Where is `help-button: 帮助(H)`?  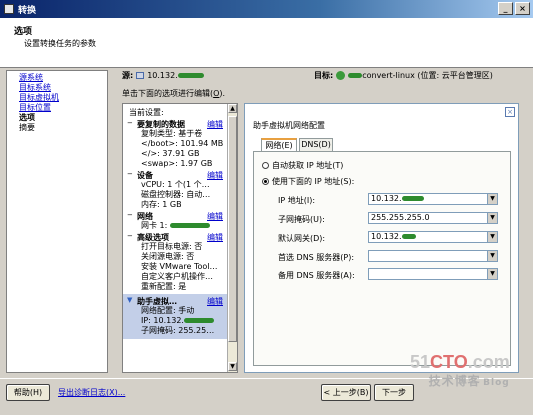 help-button: 帮助(H) is located at coordinates (28, 392).